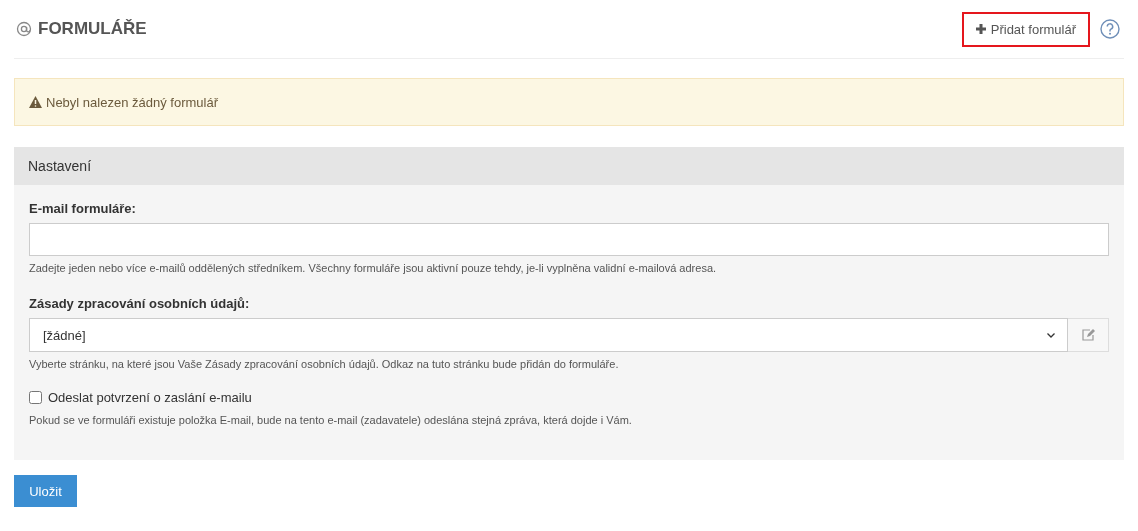 The height and width of the screenshot is (531, 1138). I want to click on add-form-button: Přidat formulář, so click(1025, 29).